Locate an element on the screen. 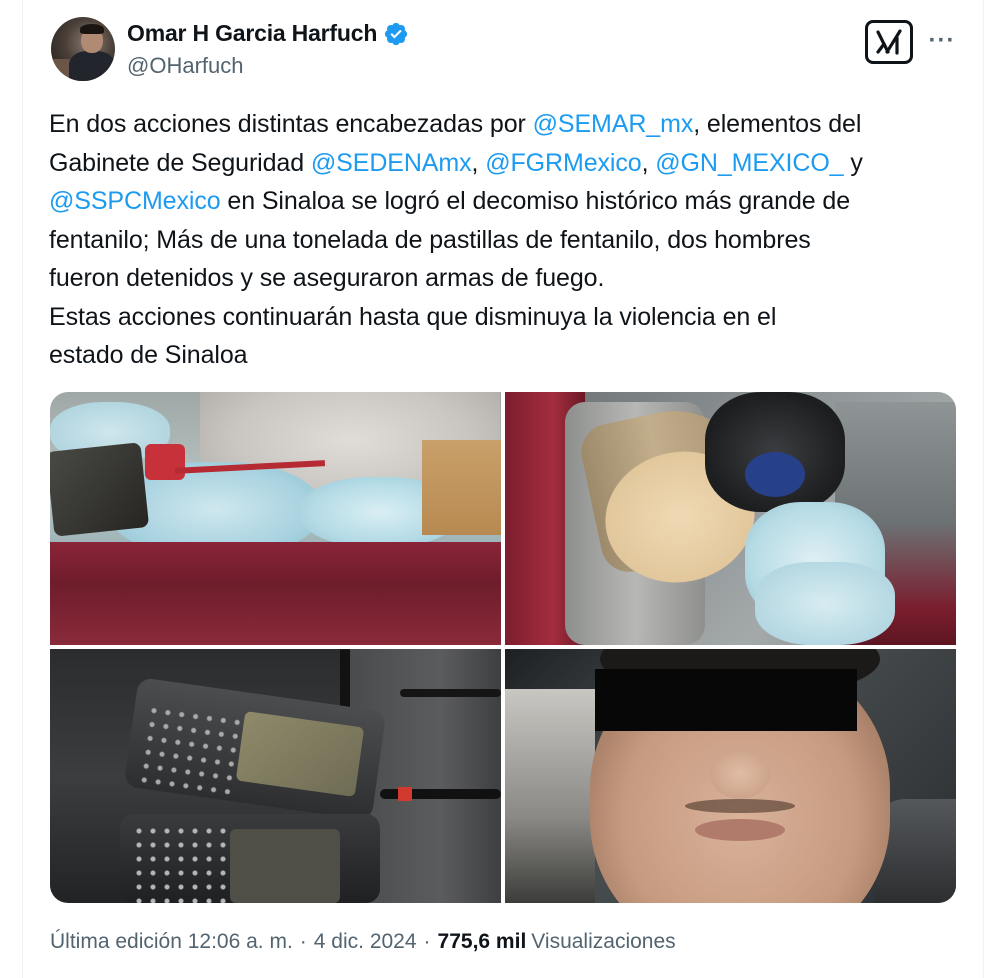  black-box is located at coordinates (100, 489).